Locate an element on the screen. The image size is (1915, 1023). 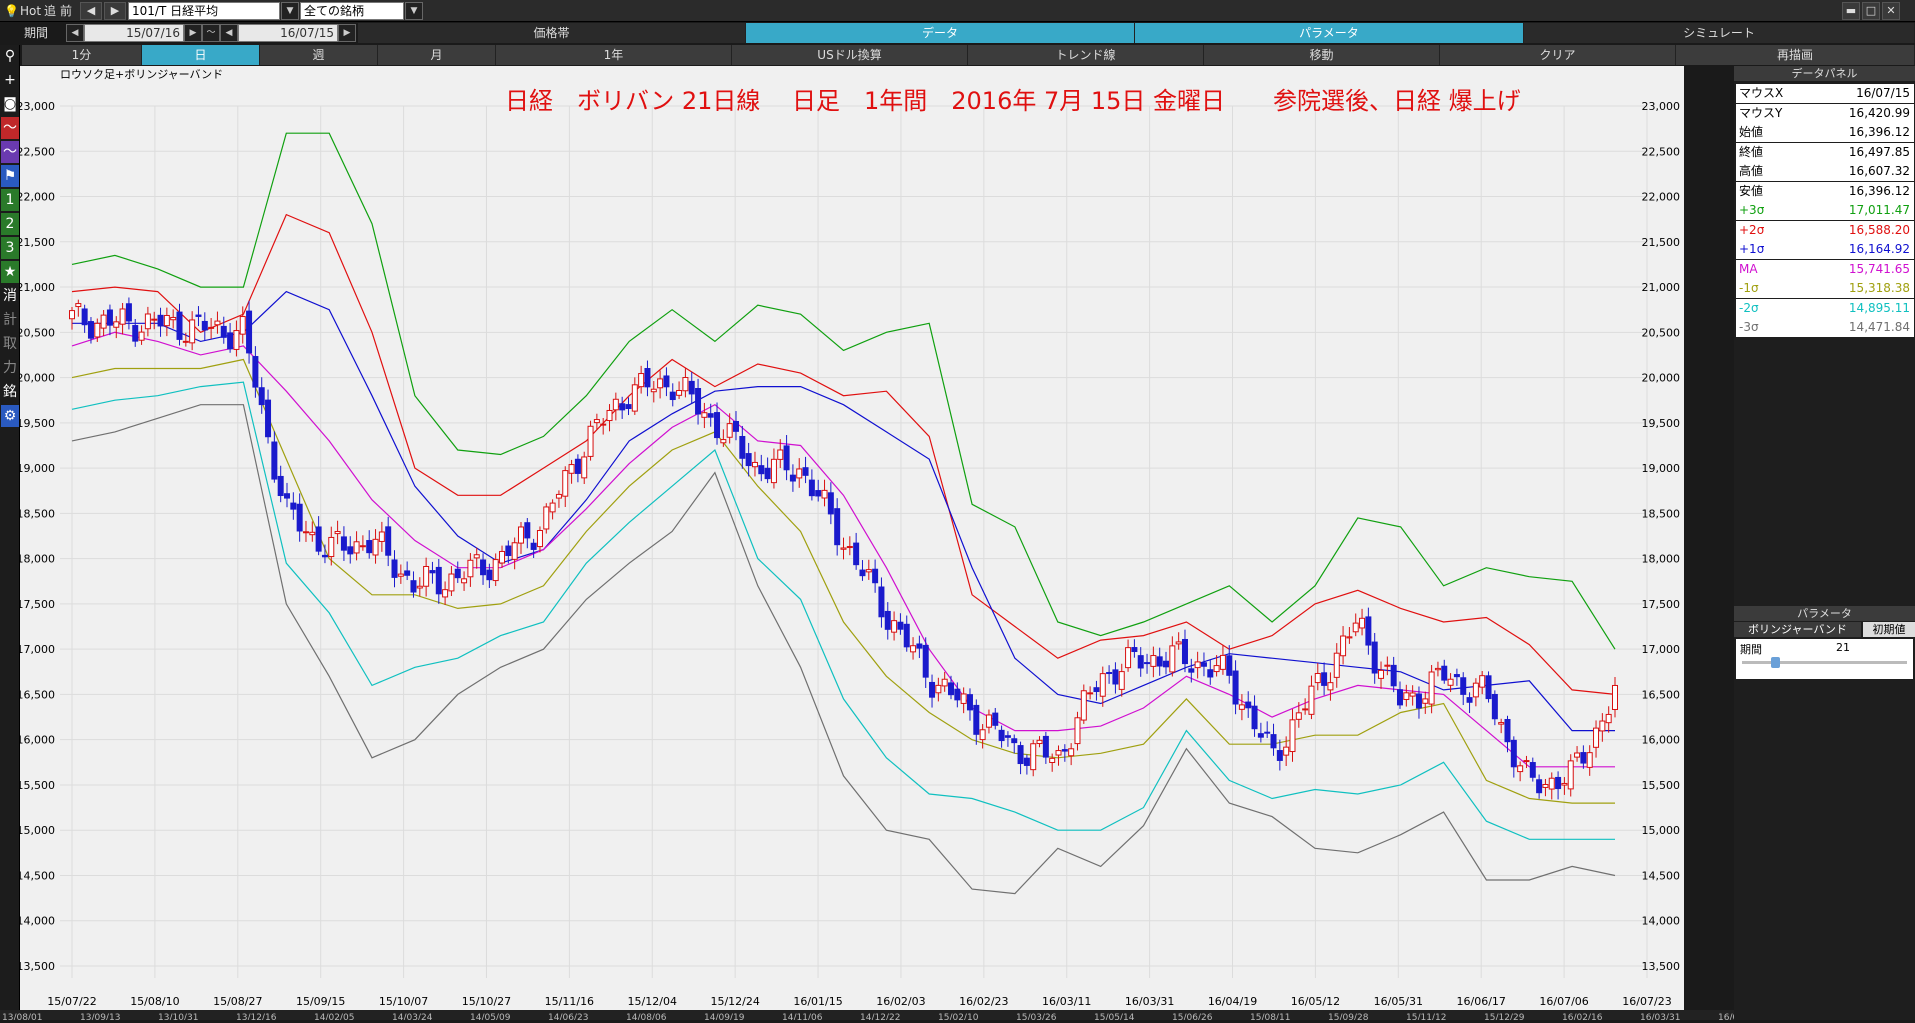
overview-tick-label: 16/02/16 is located at coordinates (1582, 1016).